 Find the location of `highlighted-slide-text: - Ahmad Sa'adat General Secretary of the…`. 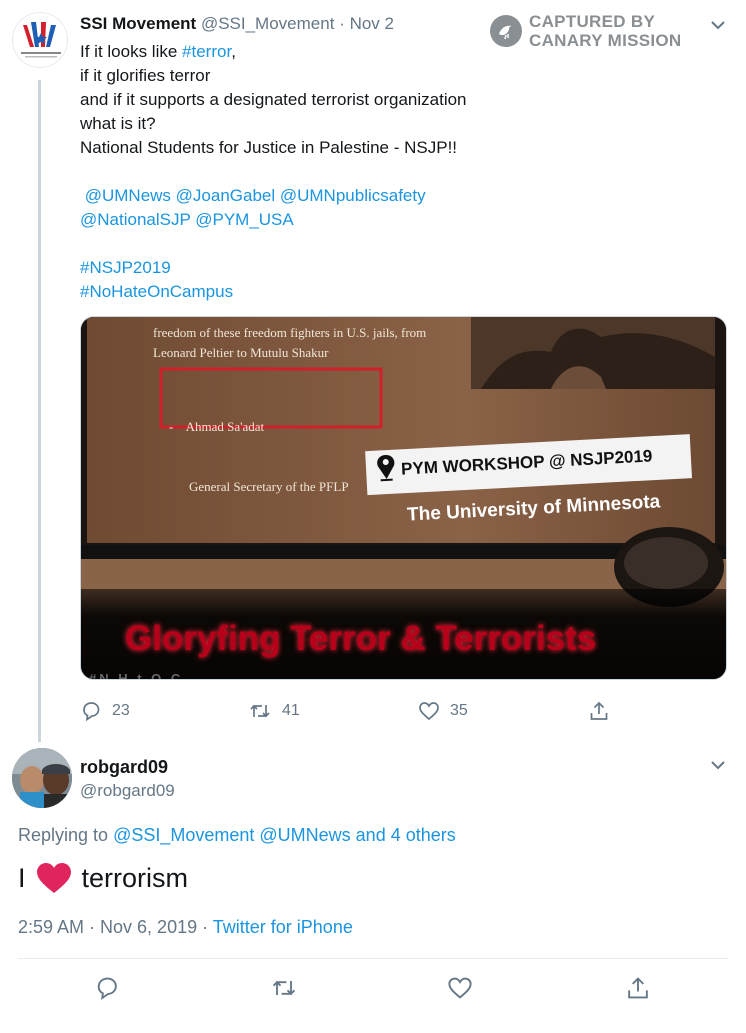

highlighted-slide-text: - Ahmad Sa'adat General Secretary of the… is located at coordinates (259, 457).